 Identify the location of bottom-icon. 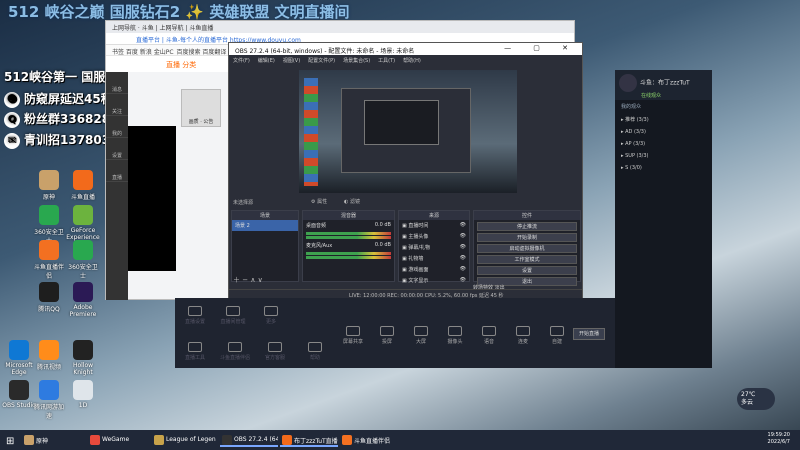
(235, 347).